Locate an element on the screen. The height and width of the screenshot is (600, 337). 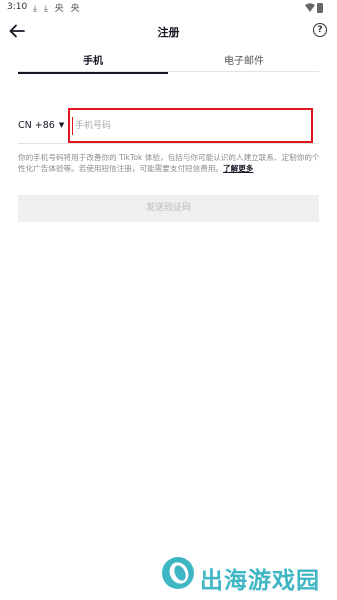
tab-email: 电子邮件 is located at coordinates (244, 62).